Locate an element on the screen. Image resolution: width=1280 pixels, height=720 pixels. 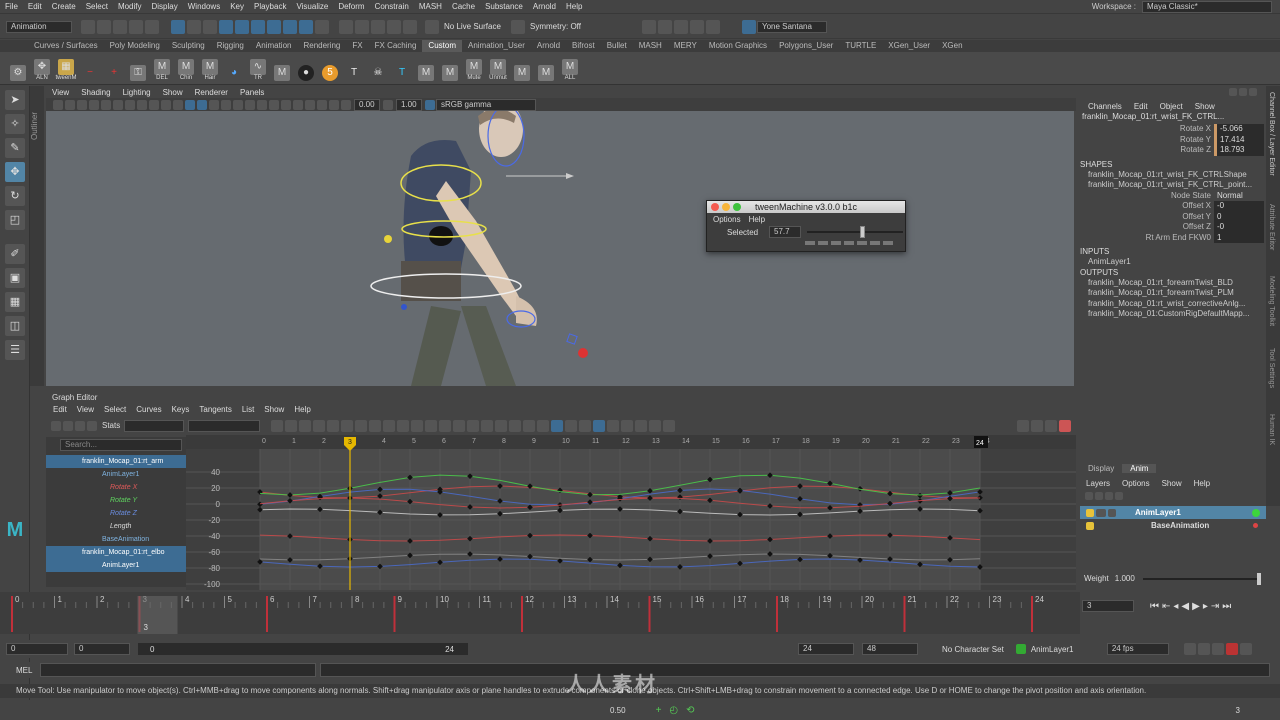
ge-menu-show: Show is located at coordinates (274, 410).